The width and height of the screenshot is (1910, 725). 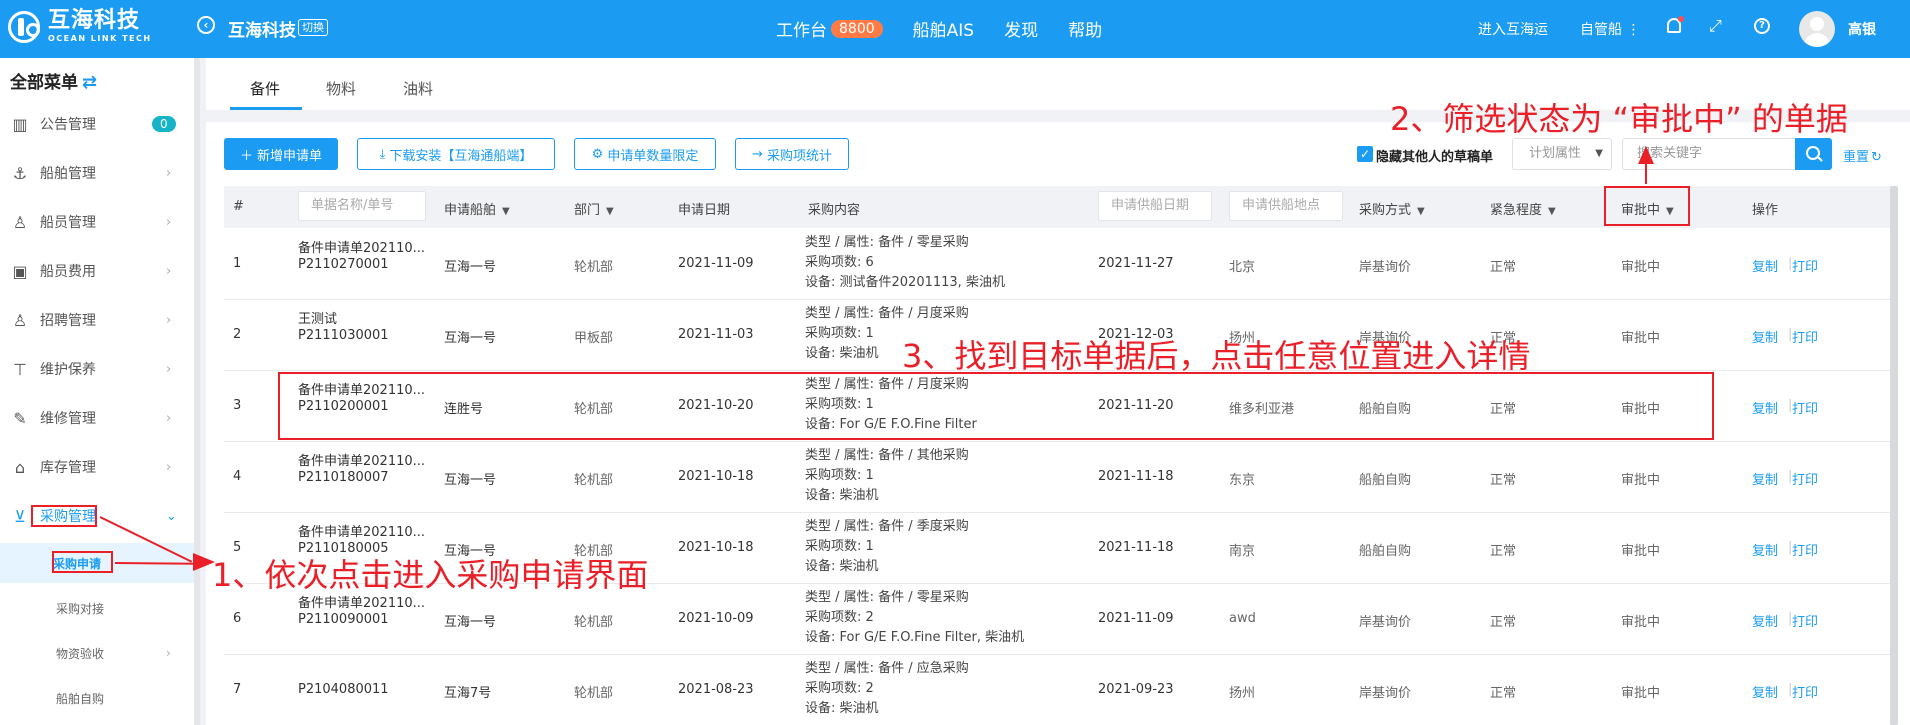 I want to click on download-icon: ⤓, so click(x=382, y=154).